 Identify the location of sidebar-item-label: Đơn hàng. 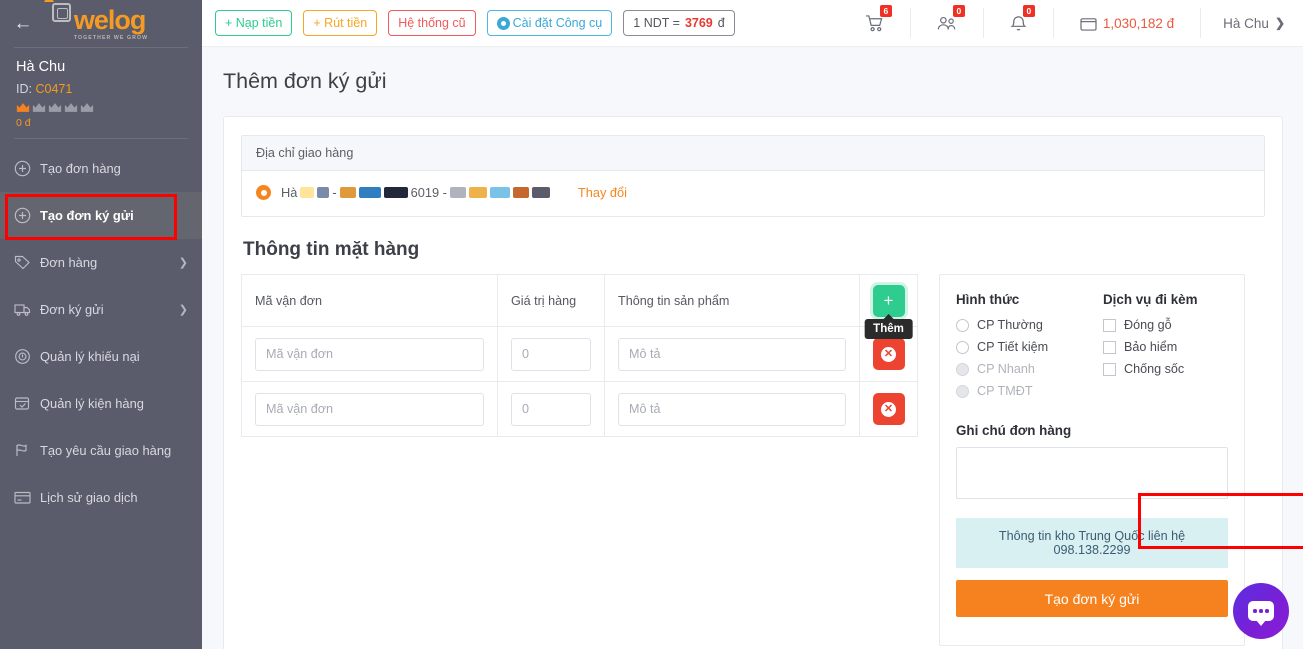
(69, 262).